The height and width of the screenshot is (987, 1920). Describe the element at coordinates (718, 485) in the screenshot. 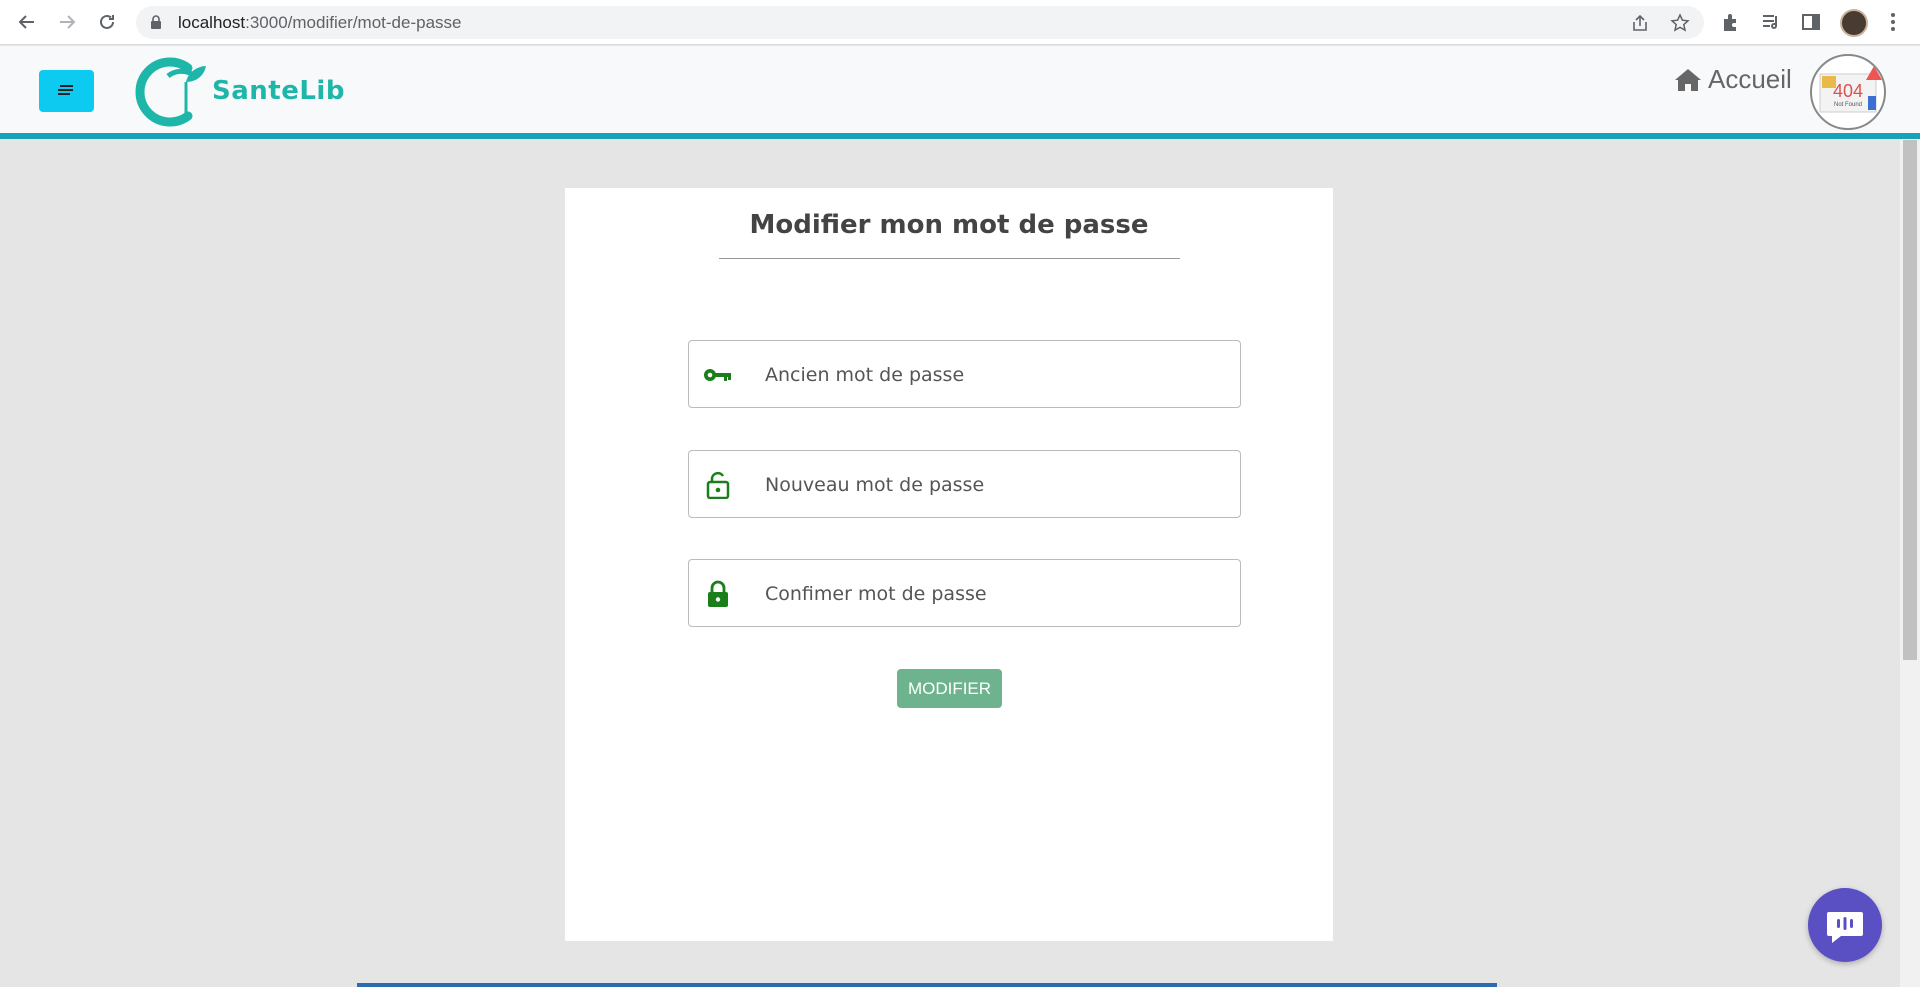

I see `unlock-icon` at that location.